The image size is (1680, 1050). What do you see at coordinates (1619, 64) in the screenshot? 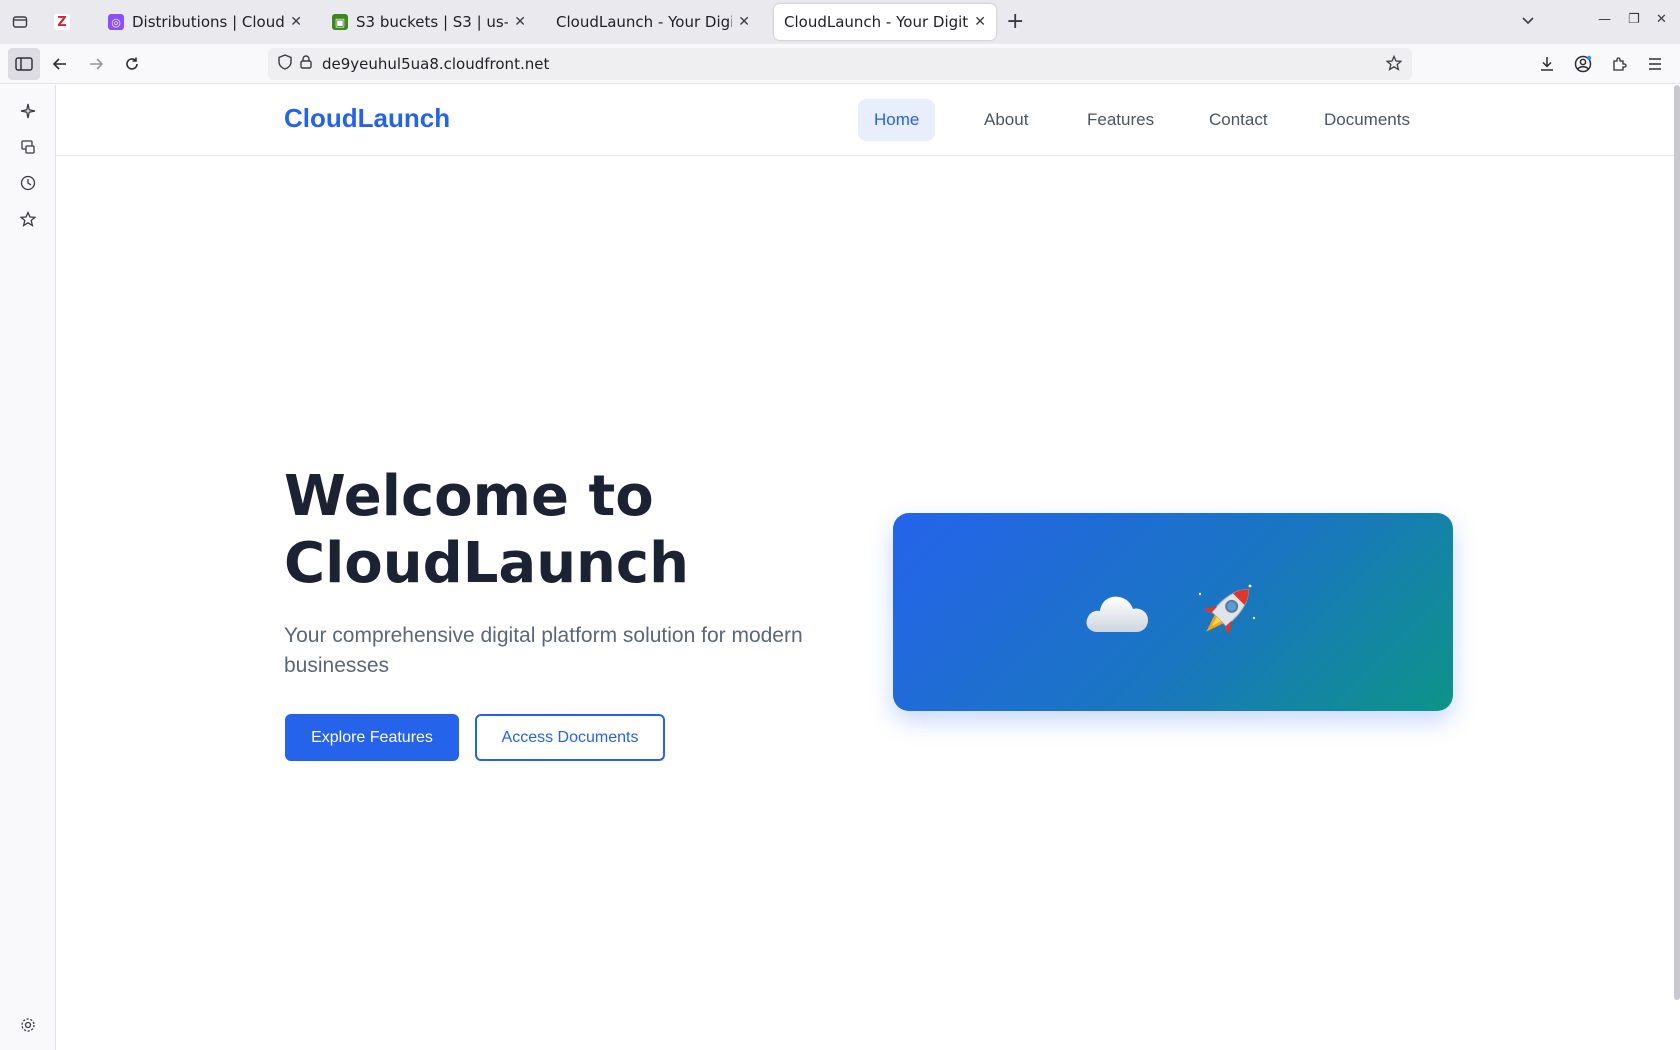
I see `extensions-icon` at bounding box center [1619, 64].